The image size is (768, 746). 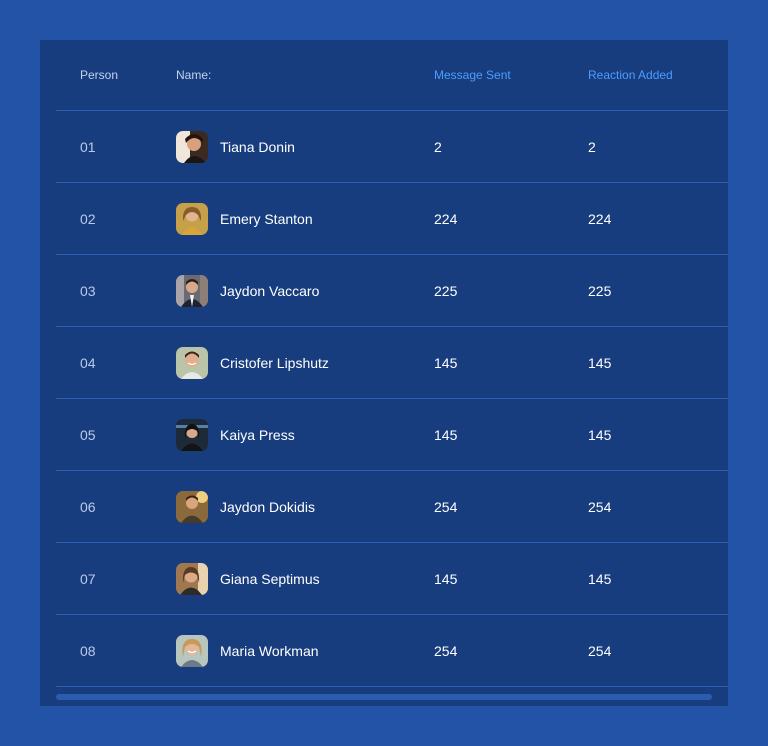 What do you see at coordinates (392, 291) in the screenshot?
I see `table-row: 03 Jaydon Vaccaro 225 225` at bounding box center [392, 291].